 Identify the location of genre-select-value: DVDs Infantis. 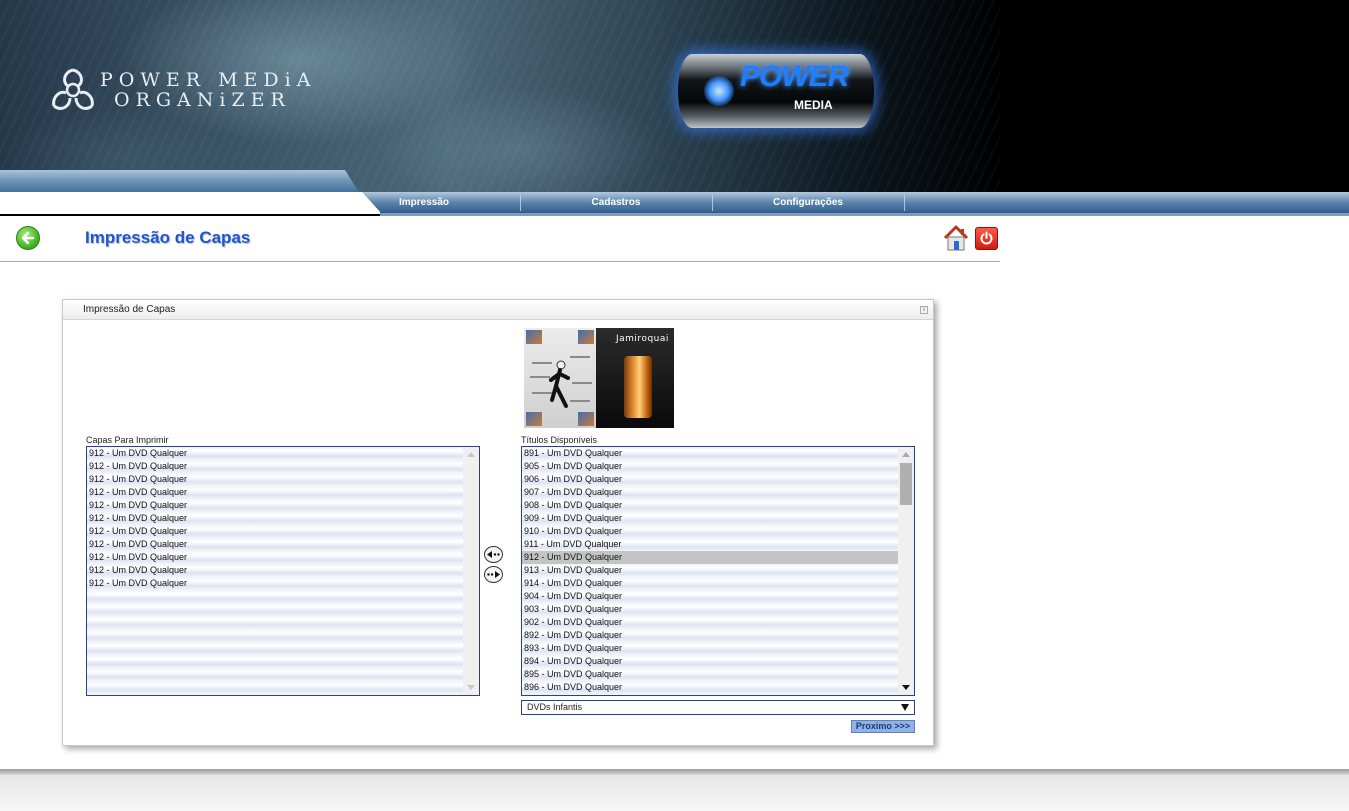
(555, 707).